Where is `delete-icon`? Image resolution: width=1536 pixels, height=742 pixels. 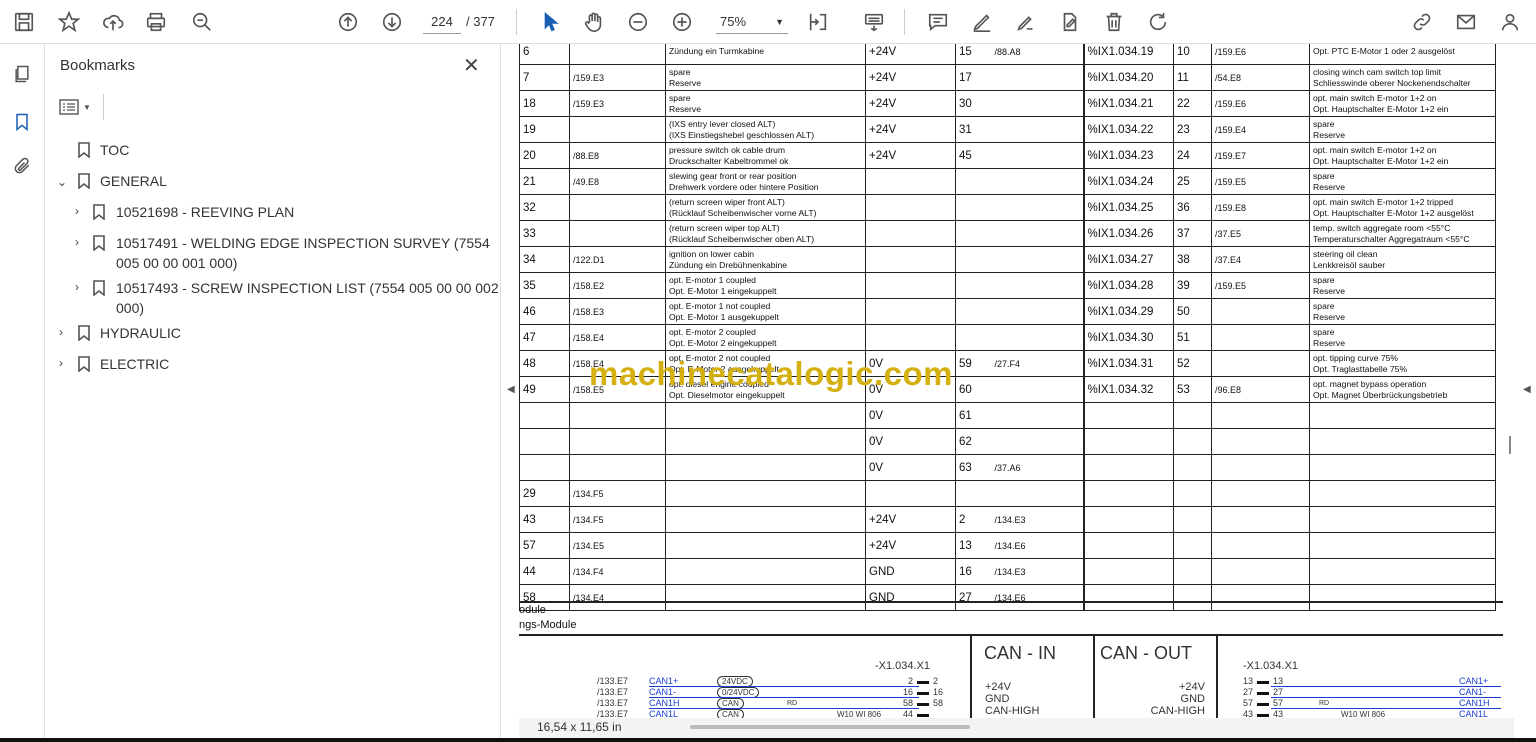 delete-icon is located at coordinates (1114, 22).